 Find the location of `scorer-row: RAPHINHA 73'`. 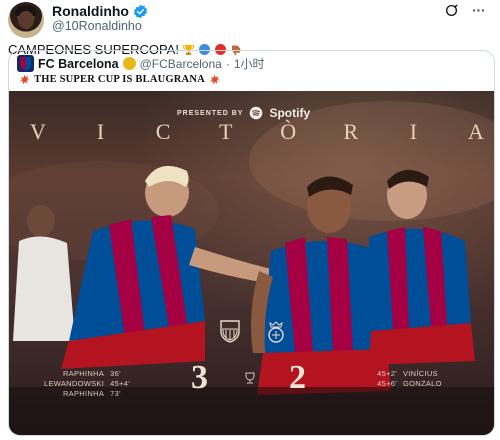

scorer-row: RAPHINHA 73' is located at coordinates (88, 394).